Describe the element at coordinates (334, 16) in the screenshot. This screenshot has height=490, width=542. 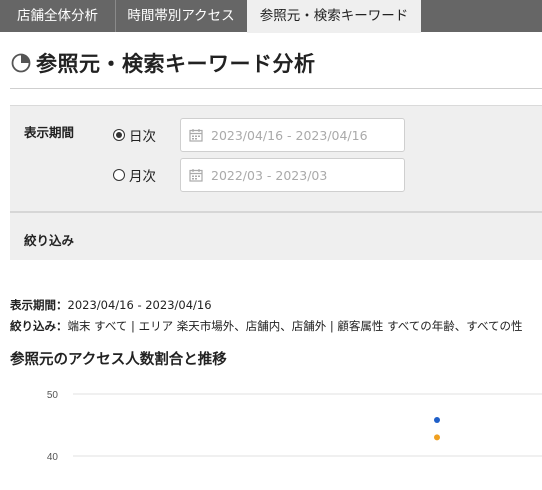
I see `tab-referrer-keywords: 参照元・検索キーワード` at that location.